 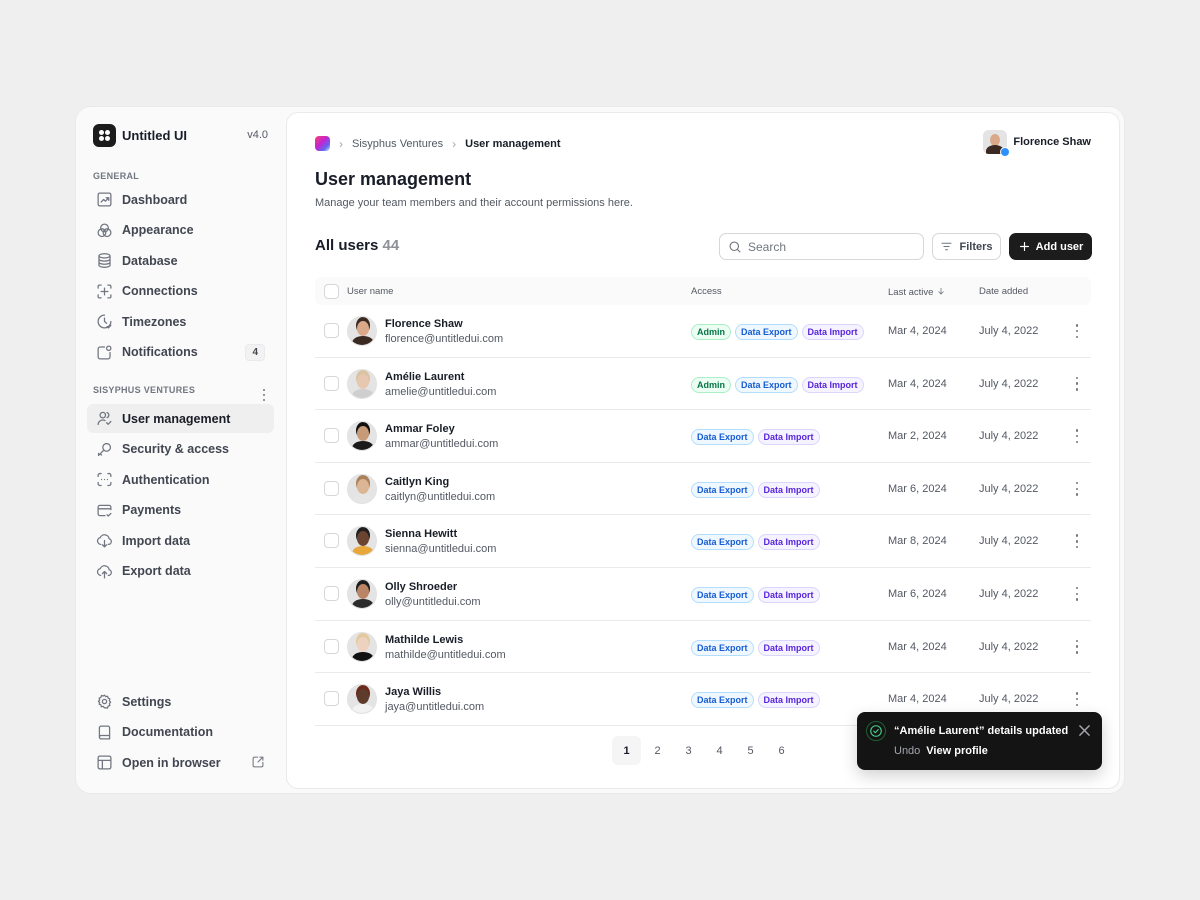 What do you see at coordinates (1059, 246) in the screenshot?
I see `add-user-label: Add user` at bounding box center [1059, 246].